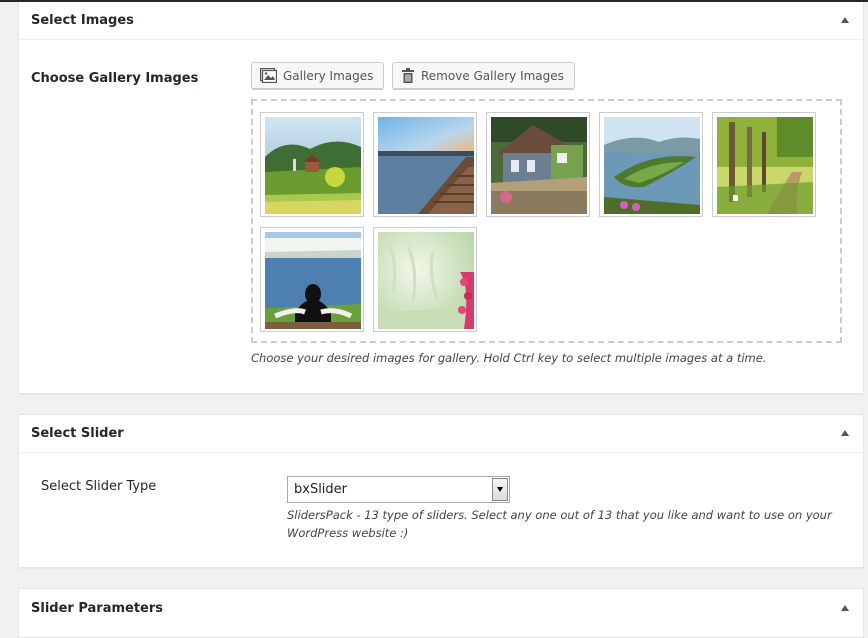 The width and height of the screenshot is (868, 638). I want to click on thumbnail-village-lake, so click(312, 164).